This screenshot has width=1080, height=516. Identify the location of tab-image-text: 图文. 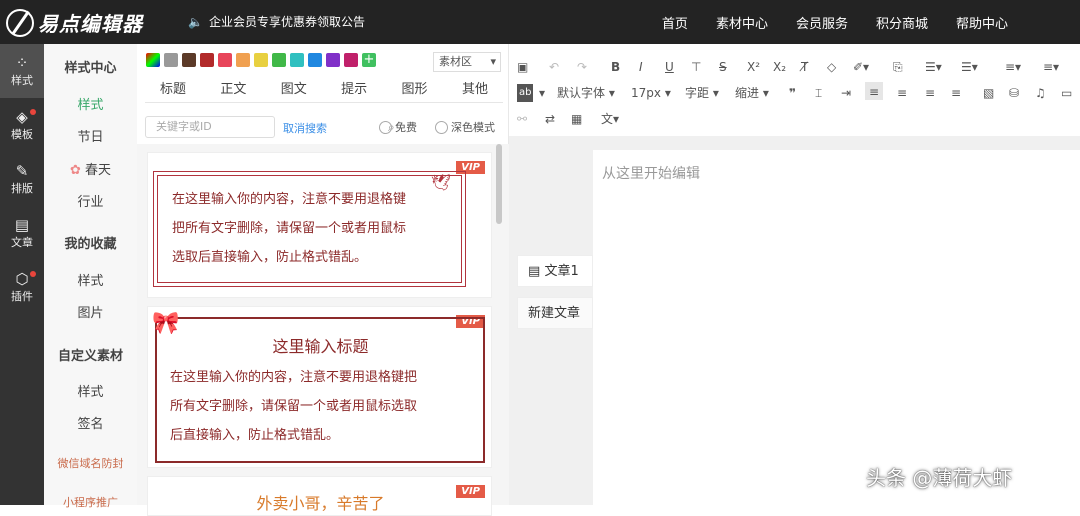
(294, 87).